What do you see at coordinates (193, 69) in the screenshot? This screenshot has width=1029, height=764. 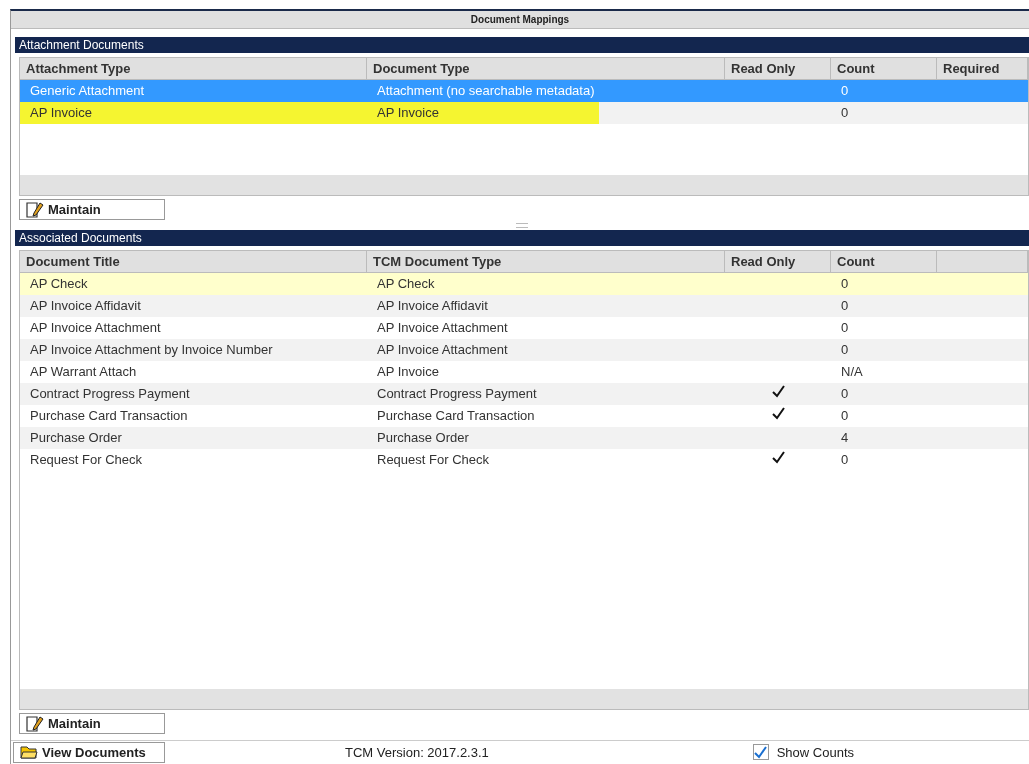 I see `column-header: Attachment Type` at bounding box center [193, 69].